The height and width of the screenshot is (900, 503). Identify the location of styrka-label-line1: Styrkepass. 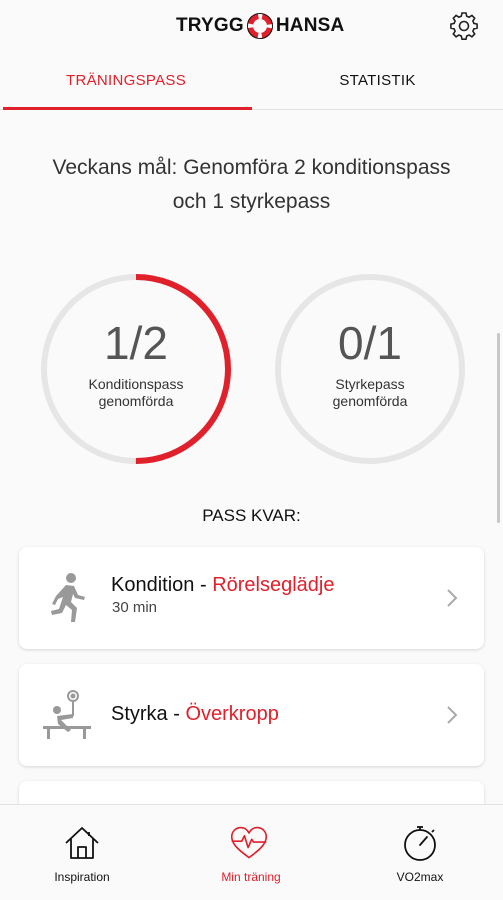
(370, 384).